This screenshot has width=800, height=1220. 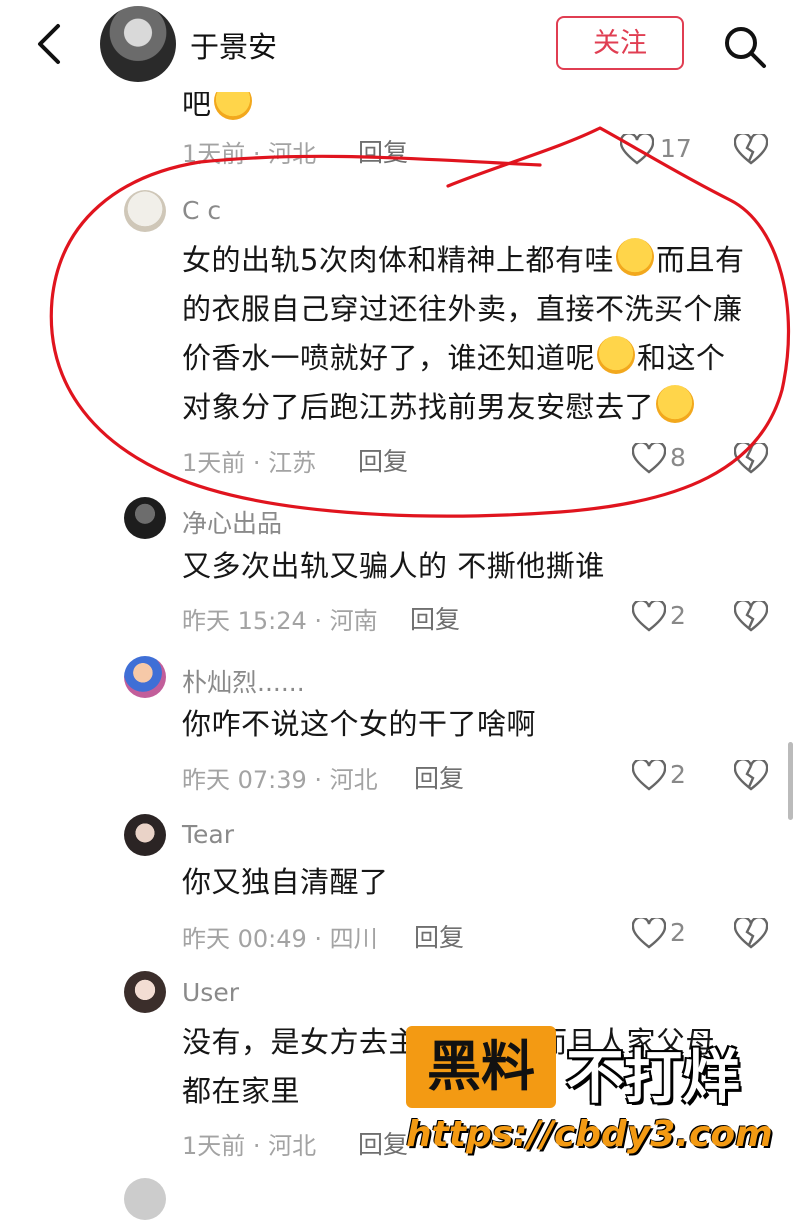 I want to click on watermark-text: 不打烊, so click(x=653, y=1077).